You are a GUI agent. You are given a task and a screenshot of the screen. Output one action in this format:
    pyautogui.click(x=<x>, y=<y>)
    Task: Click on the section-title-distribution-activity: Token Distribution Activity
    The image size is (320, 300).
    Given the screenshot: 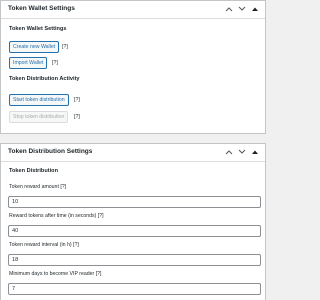 What is the action you would take?
    pyautogui.click(x=44, y=79)
    